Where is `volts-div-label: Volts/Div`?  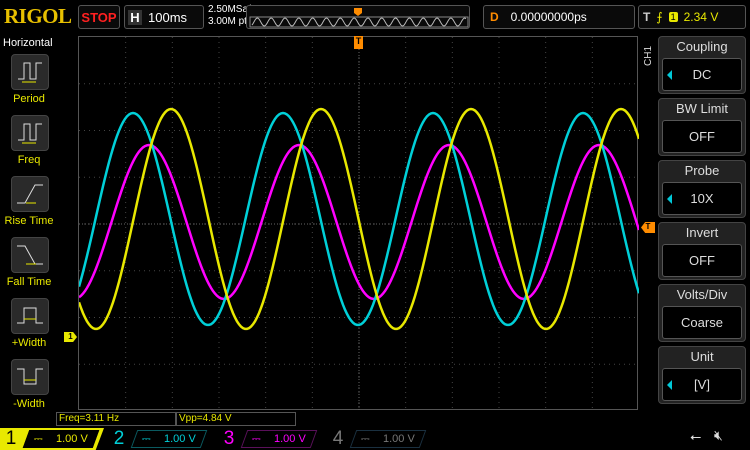
volts-div-label: Volts/Div is located at coordinates (702, 294).